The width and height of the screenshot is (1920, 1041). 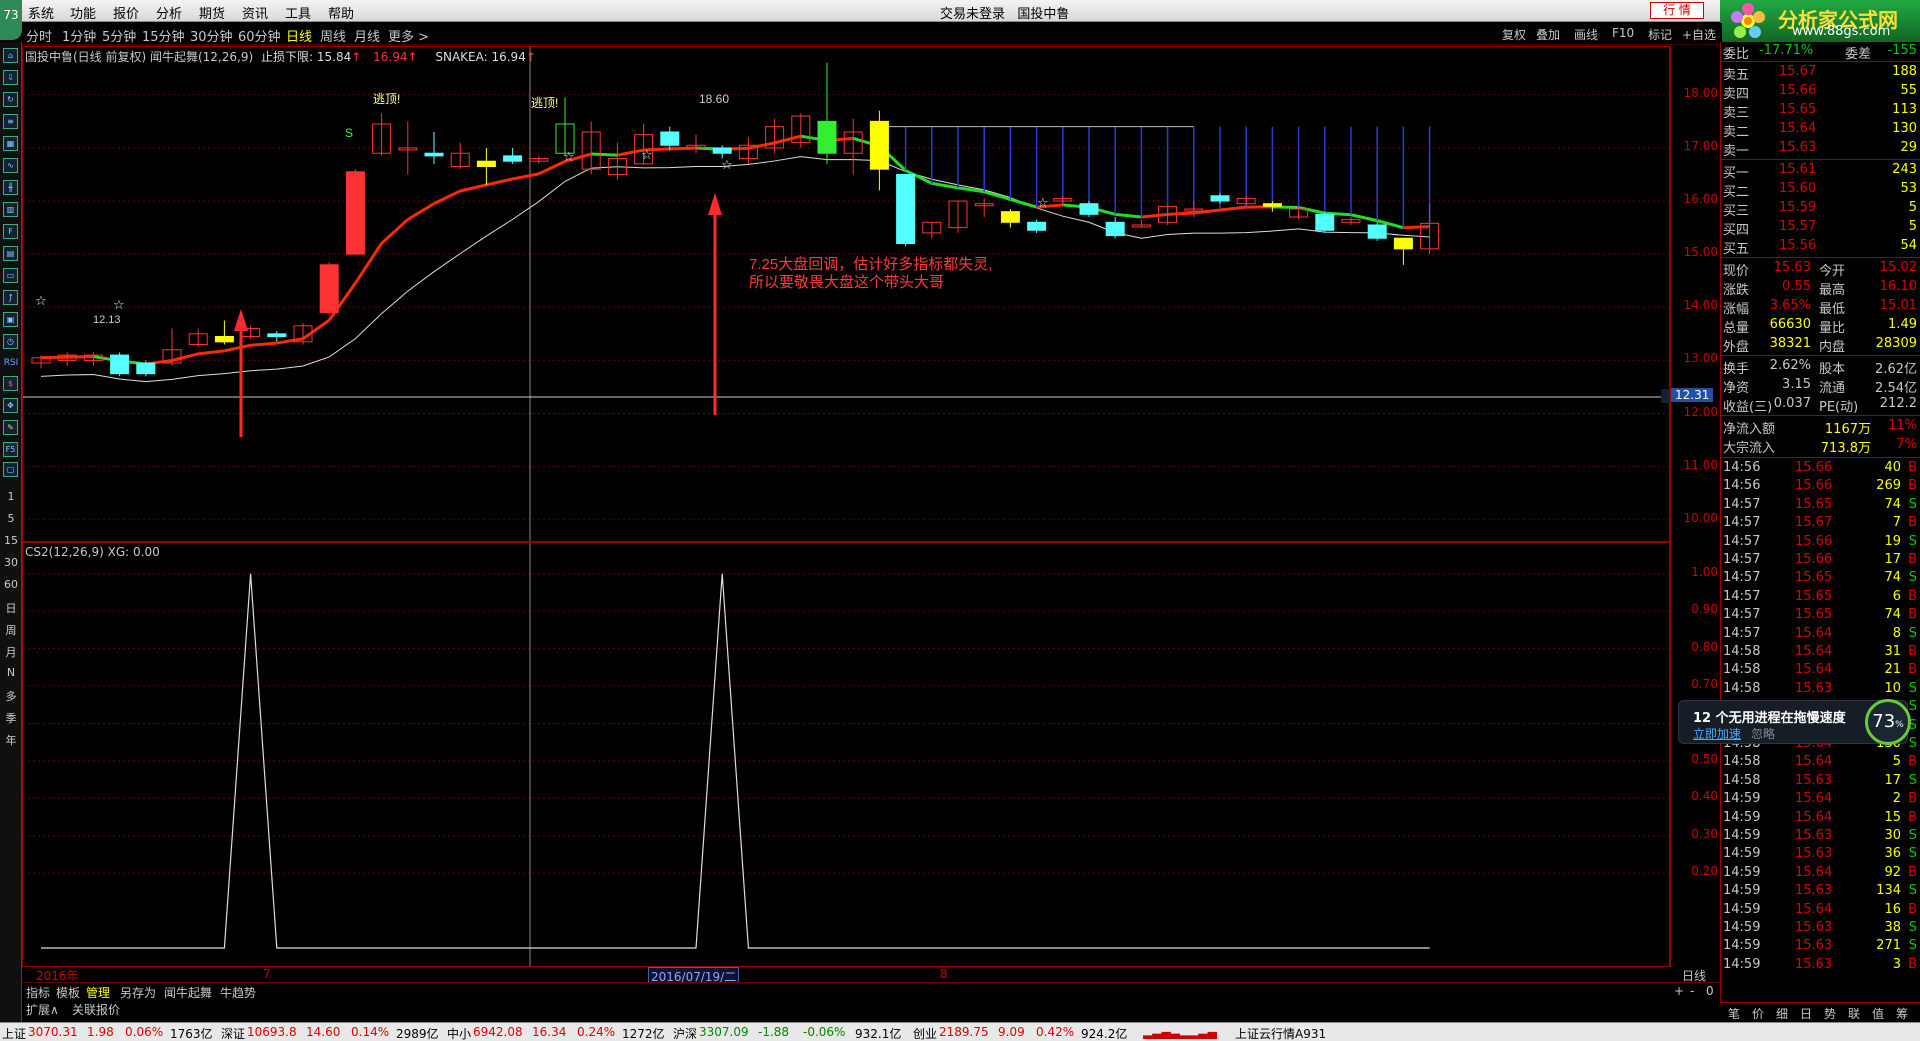 I want to click on related-quote-button: 关联报价, so click(x=96, y=1009).